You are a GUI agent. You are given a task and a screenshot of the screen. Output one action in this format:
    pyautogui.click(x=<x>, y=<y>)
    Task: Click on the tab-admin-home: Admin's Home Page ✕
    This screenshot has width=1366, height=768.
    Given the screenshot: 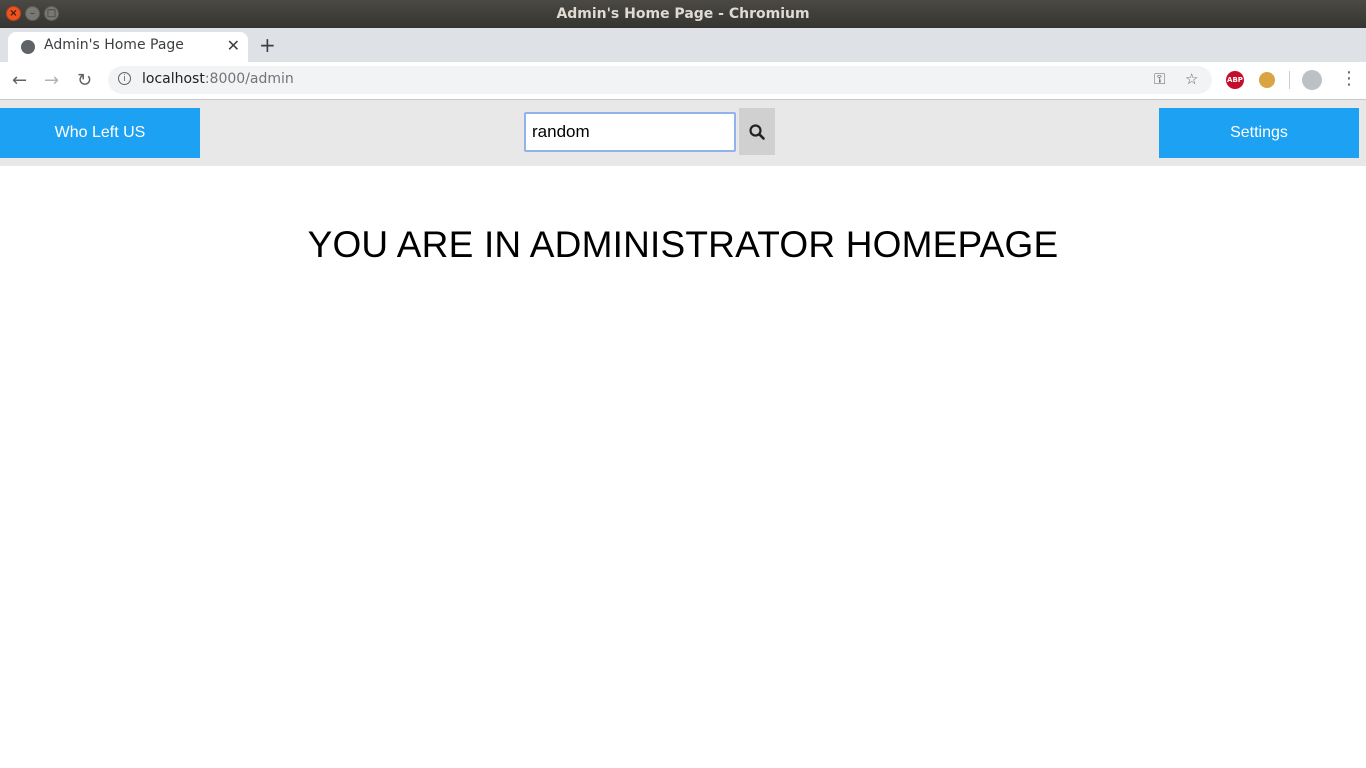 What is the action you would take?
    pyautogui.click(x=128, y=47)
    